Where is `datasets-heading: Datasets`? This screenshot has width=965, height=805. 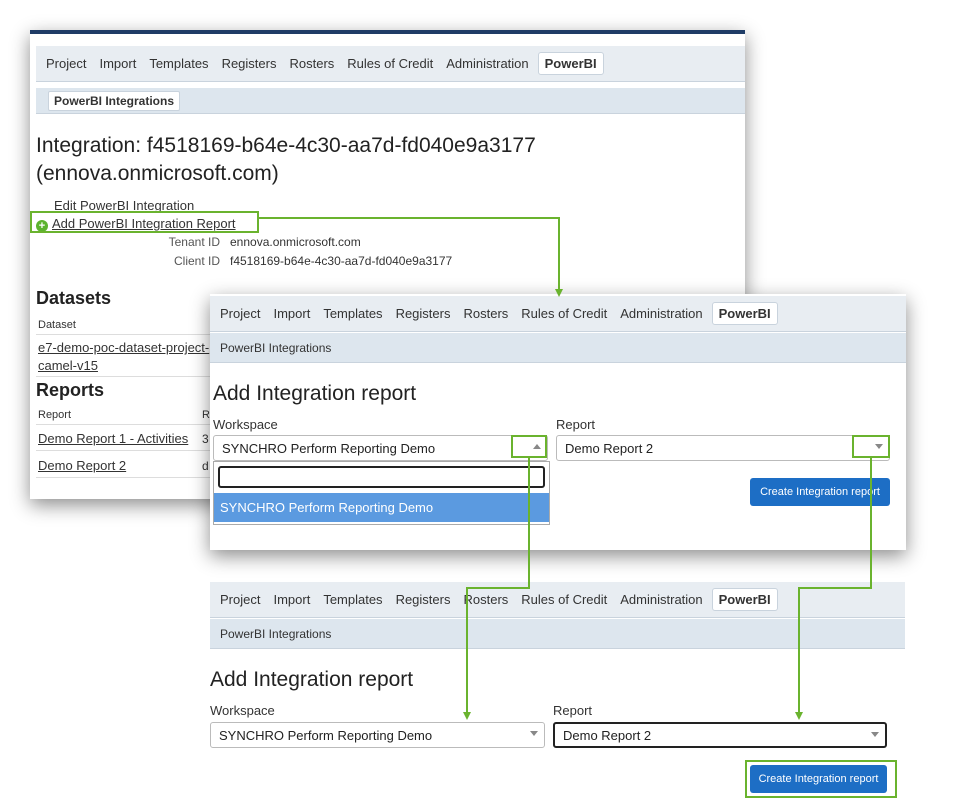 datasets-heading: Datasets is located at coordinates (74, 298).